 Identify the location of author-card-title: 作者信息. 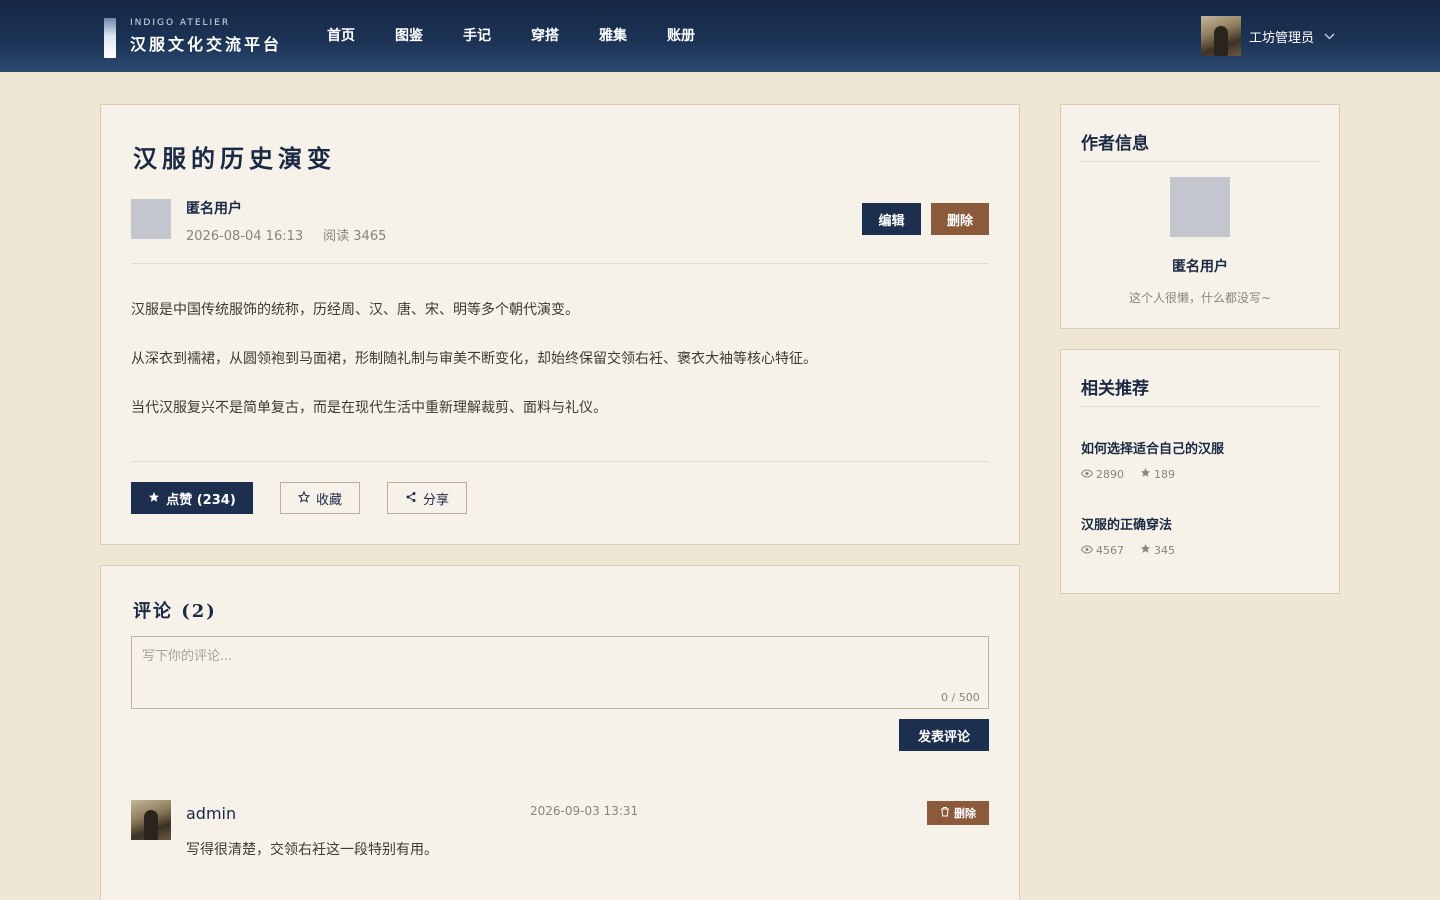
(1115, 144).